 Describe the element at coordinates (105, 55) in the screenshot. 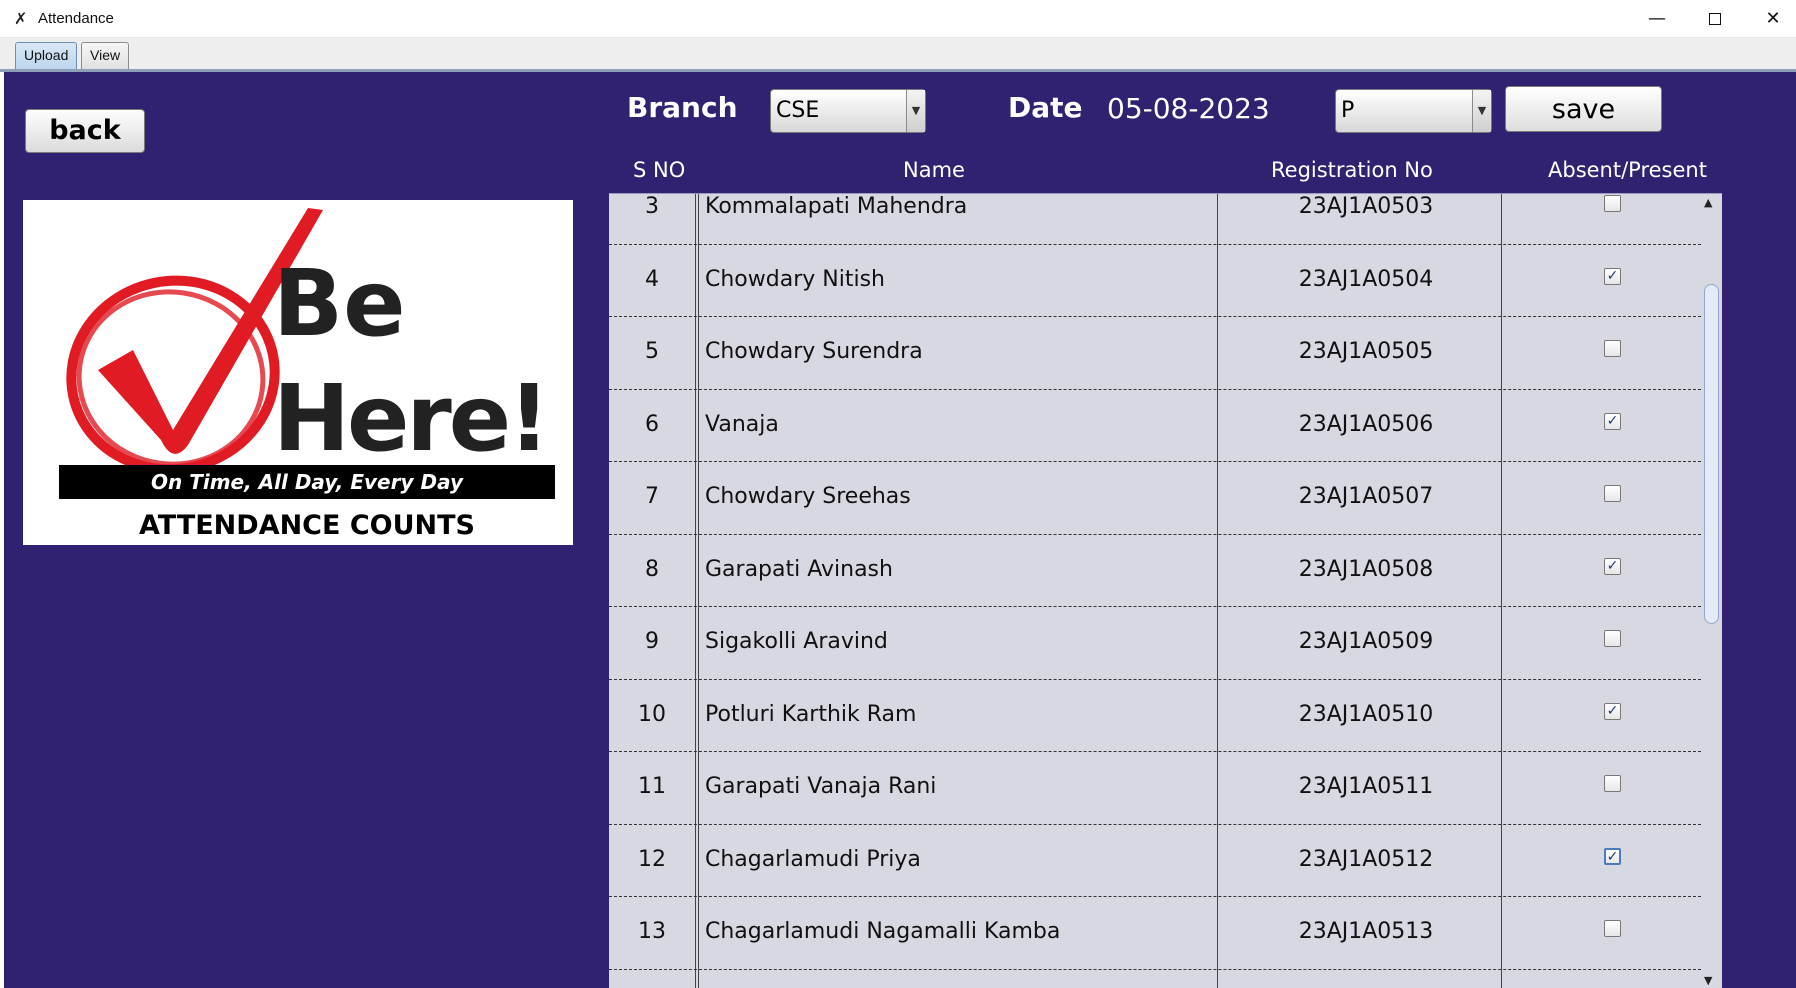

I see `tab-view: View` at that location.